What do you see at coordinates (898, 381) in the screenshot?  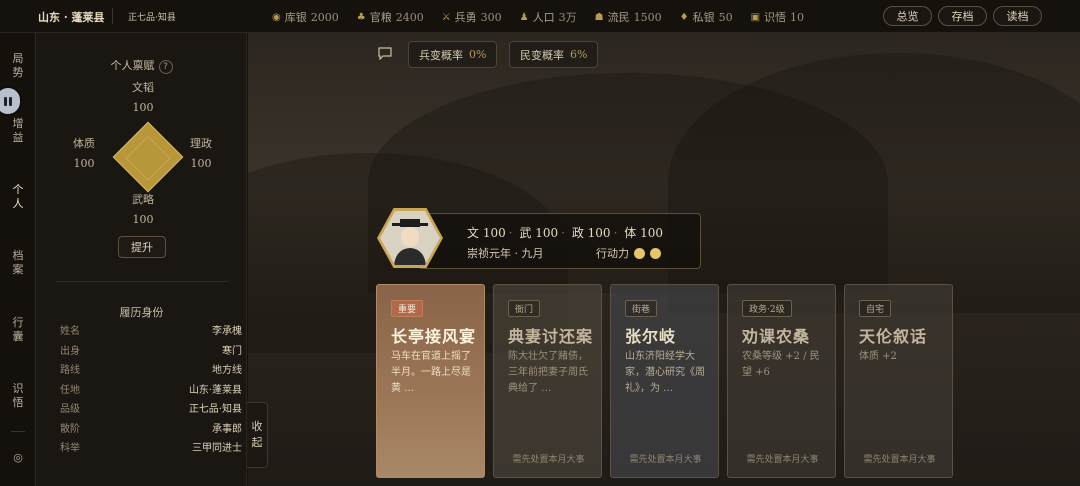 I see `event-card: 自宅 天伦叙话 体质 +2 需先处置本月大事` at bounding box center [898, 381].